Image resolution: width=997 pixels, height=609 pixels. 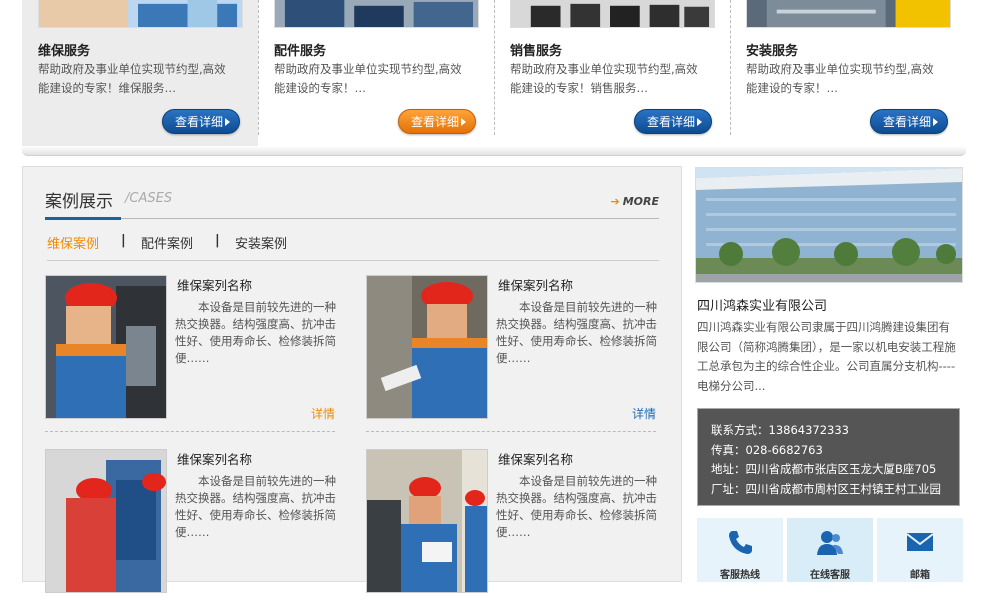 I want to click on more-label: MORE, so click(x=640, y=201).